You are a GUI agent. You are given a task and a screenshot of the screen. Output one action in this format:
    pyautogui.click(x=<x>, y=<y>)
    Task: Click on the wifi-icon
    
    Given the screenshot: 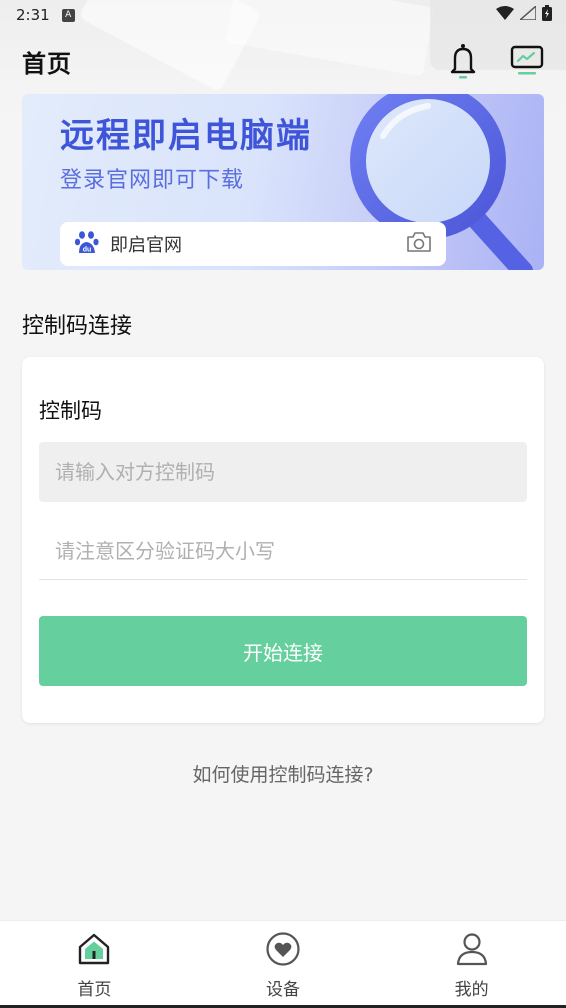 What is the action you would take?
    pyautogui.click(x=505, y=15)
    